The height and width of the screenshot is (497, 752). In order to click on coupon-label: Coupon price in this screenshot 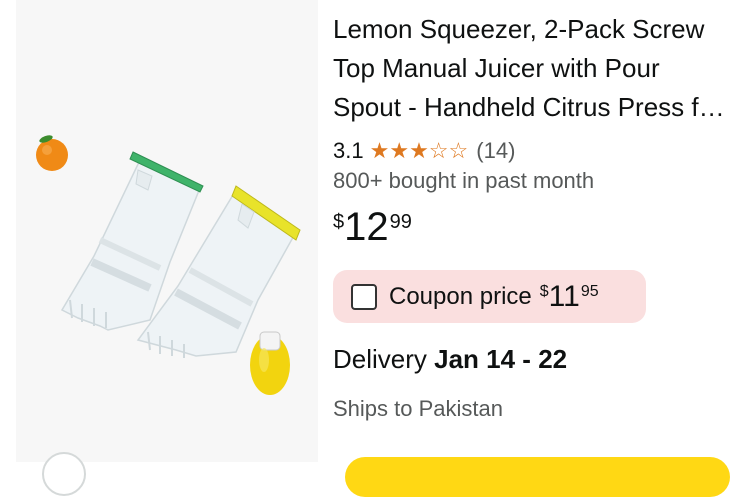, I will do `click(460, 296)`.